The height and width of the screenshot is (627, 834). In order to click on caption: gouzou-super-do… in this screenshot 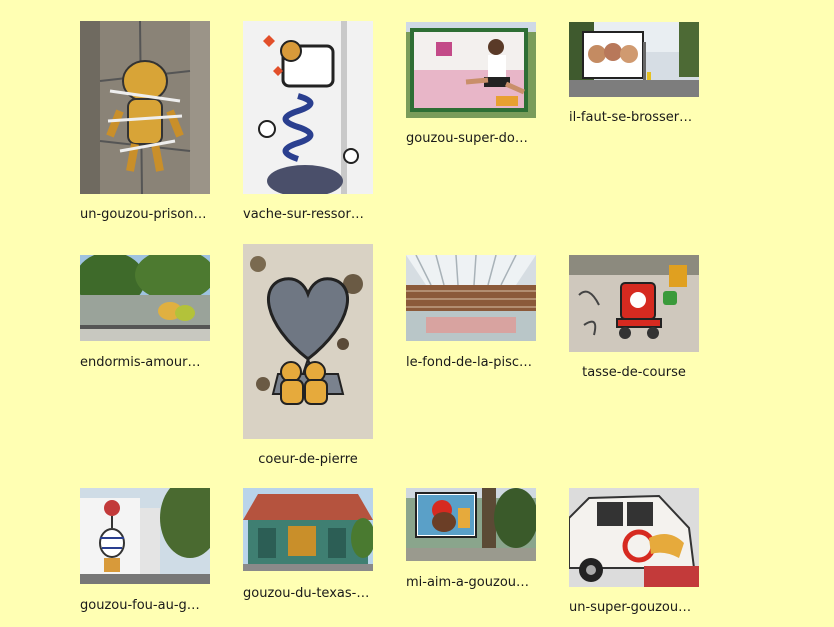, I will do `click(467, 138)`.